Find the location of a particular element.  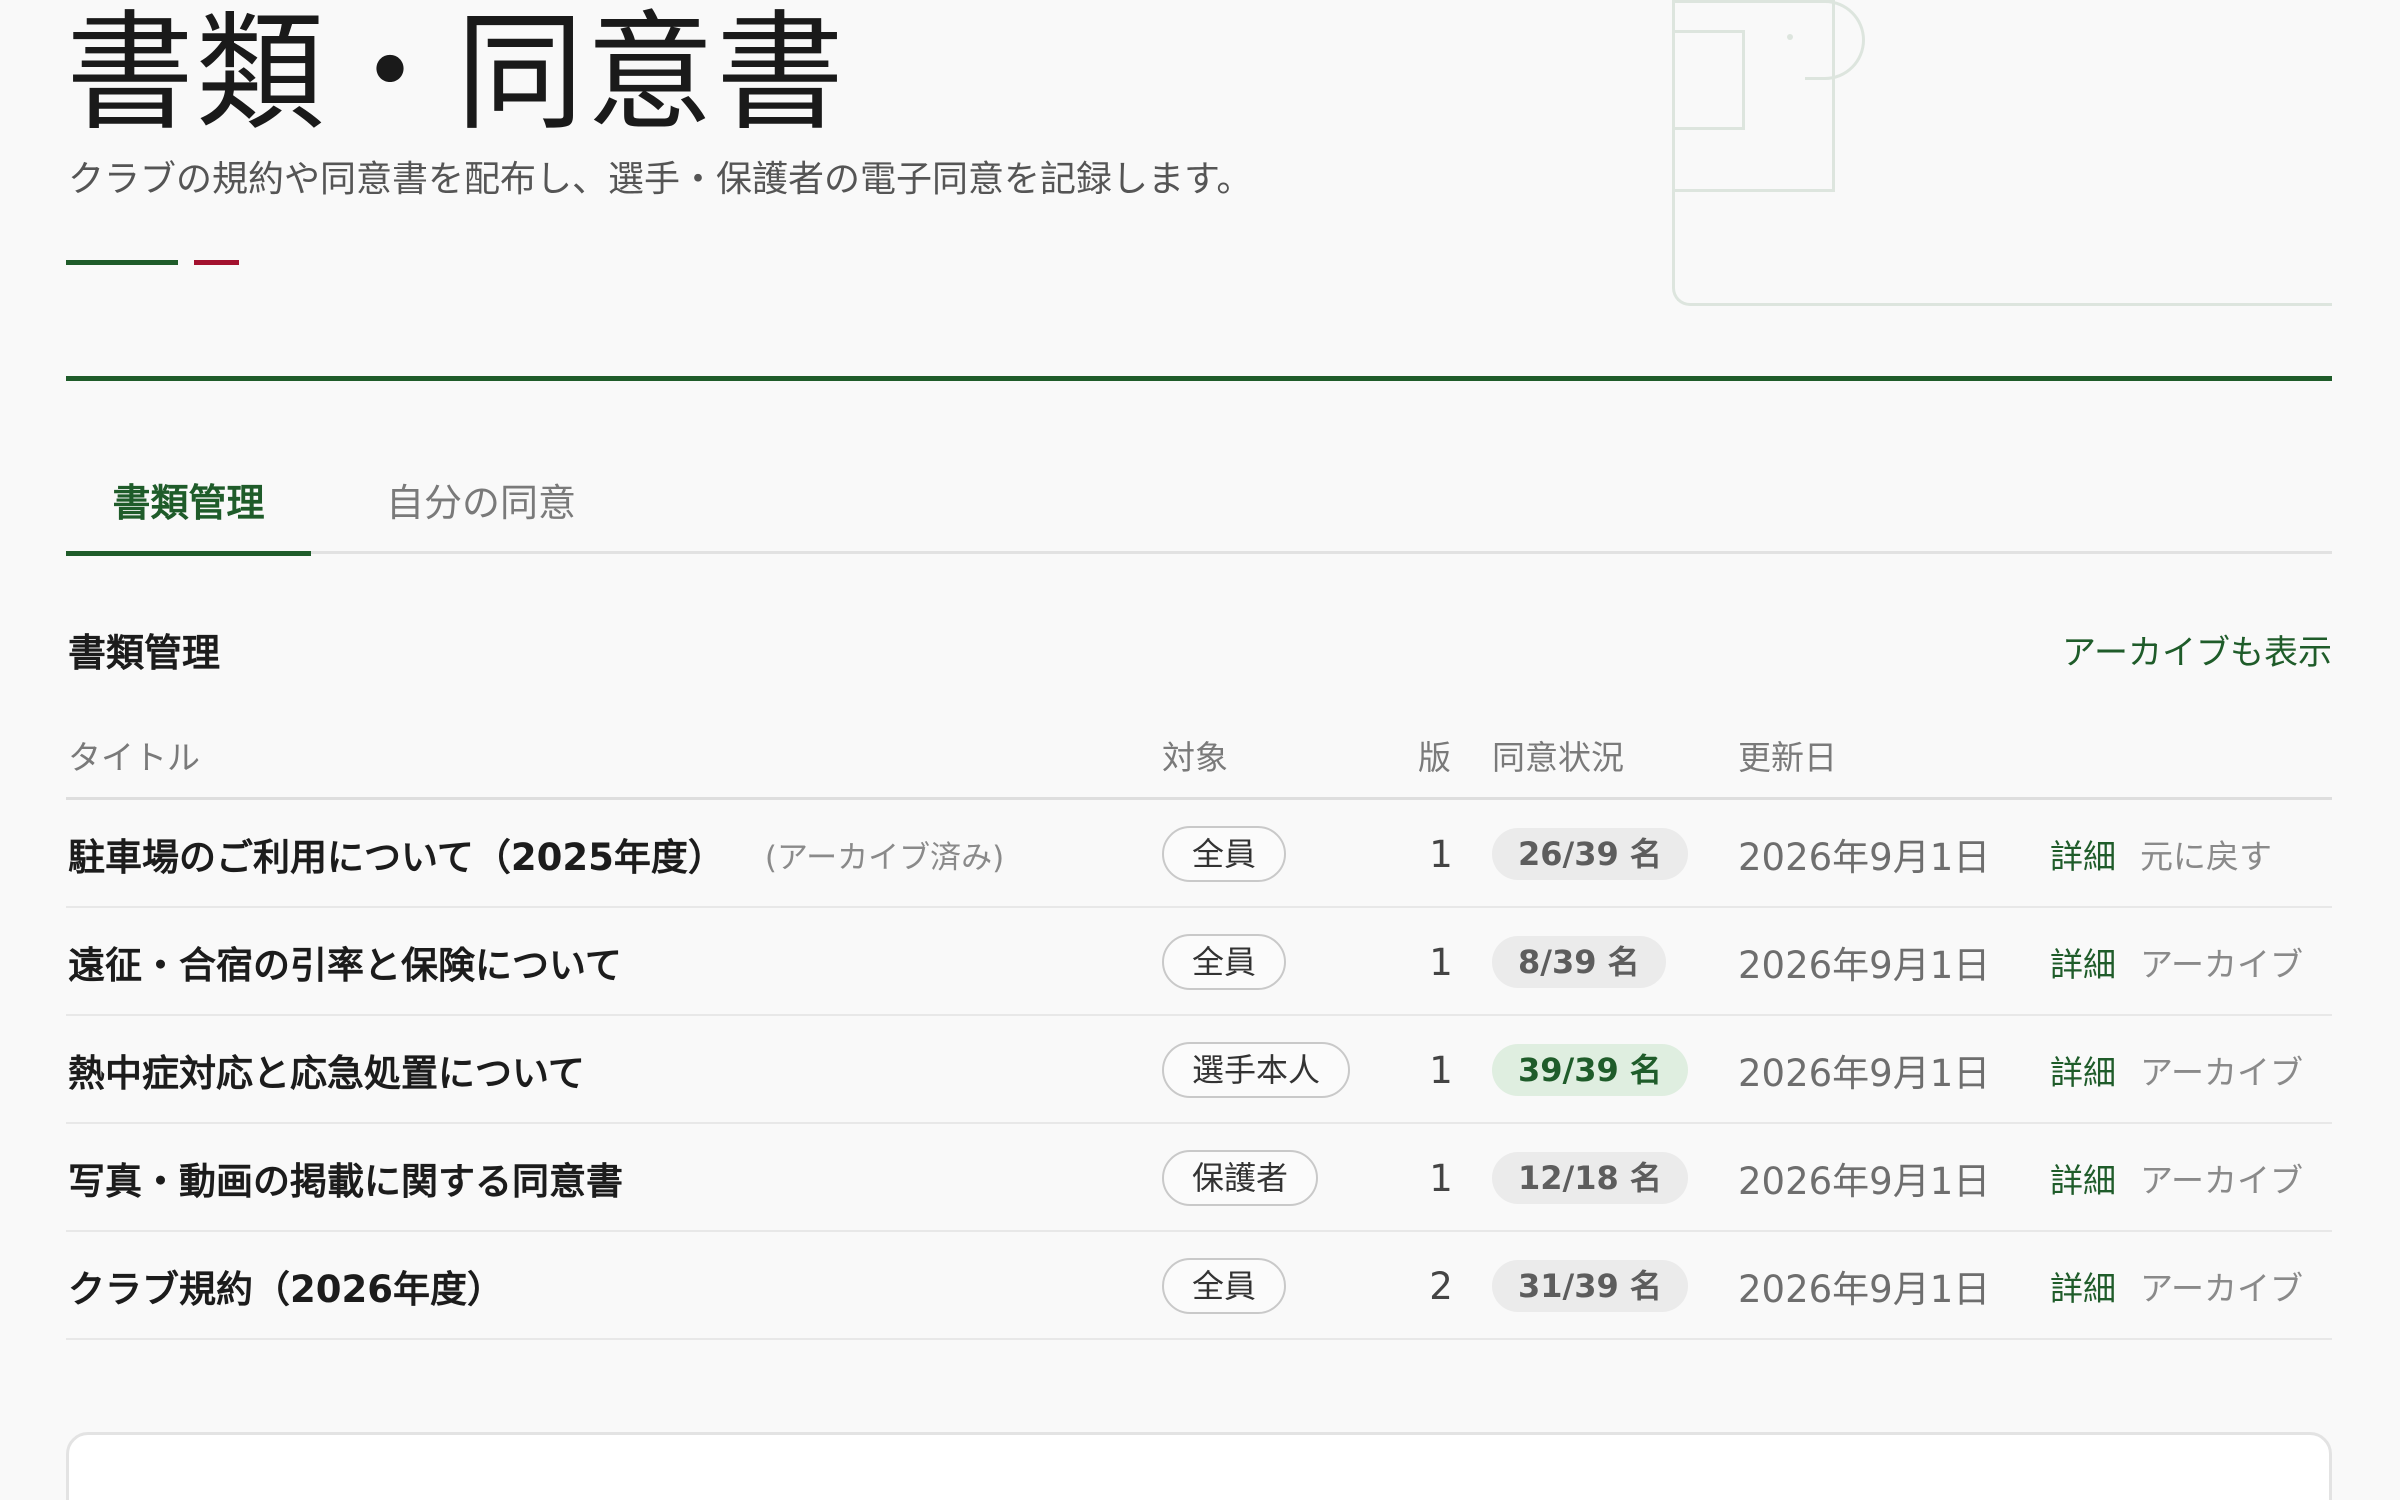

target-badge: 選手本人 is located at coordinates (1256, 1070).